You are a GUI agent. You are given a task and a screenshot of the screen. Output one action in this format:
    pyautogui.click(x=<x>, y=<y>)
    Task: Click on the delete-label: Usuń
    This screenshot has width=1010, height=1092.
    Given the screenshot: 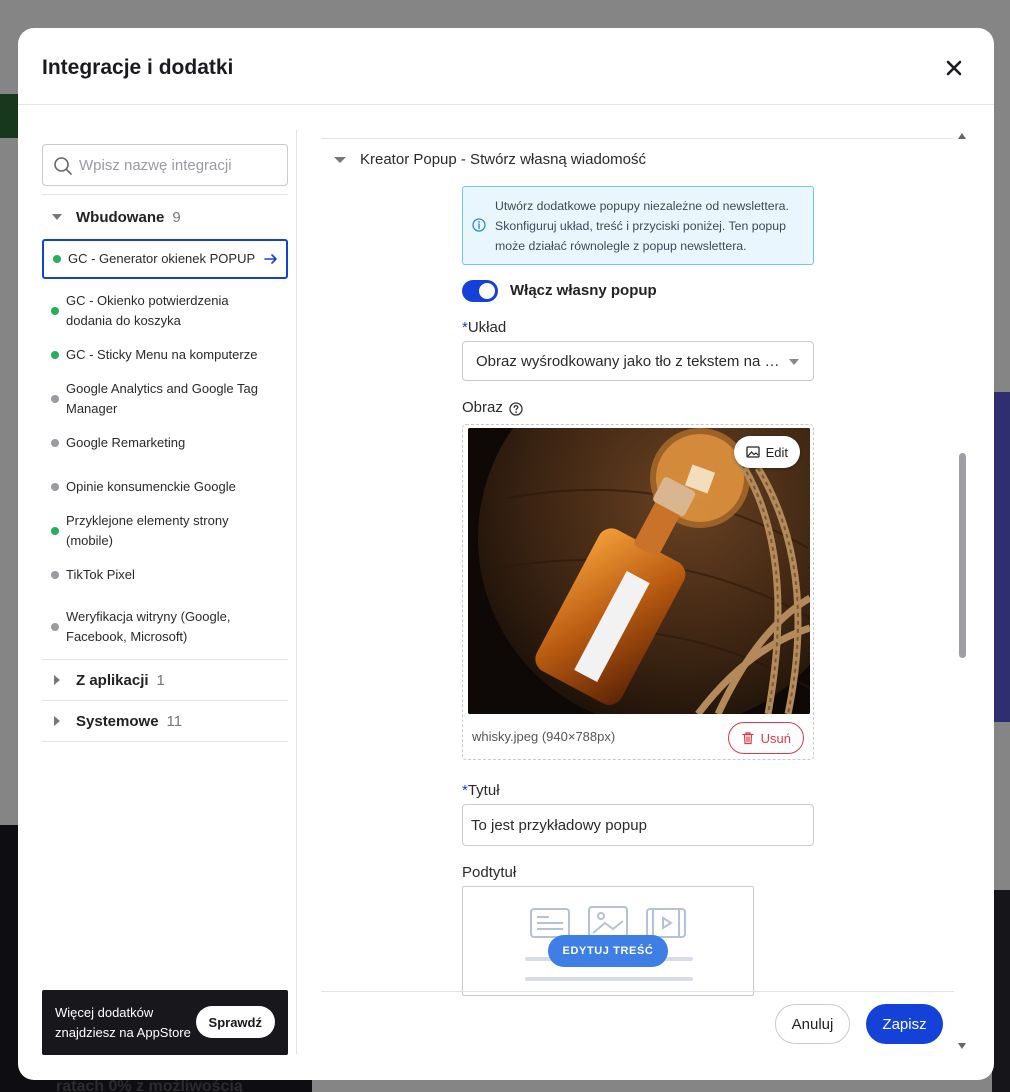 What is the action you would take?
    pyautogui.click(x=775, y=738)
    